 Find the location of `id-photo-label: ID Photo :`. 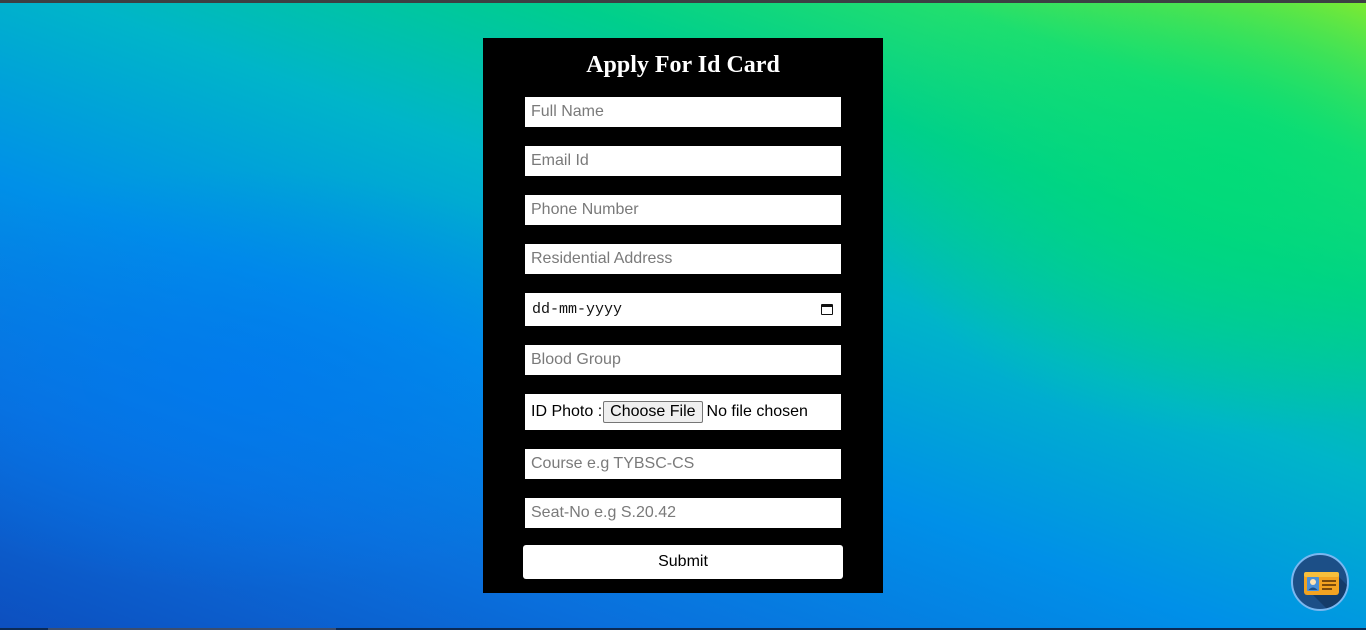

id-photo-label: ID Photo : is located at coordinates (567, 411).